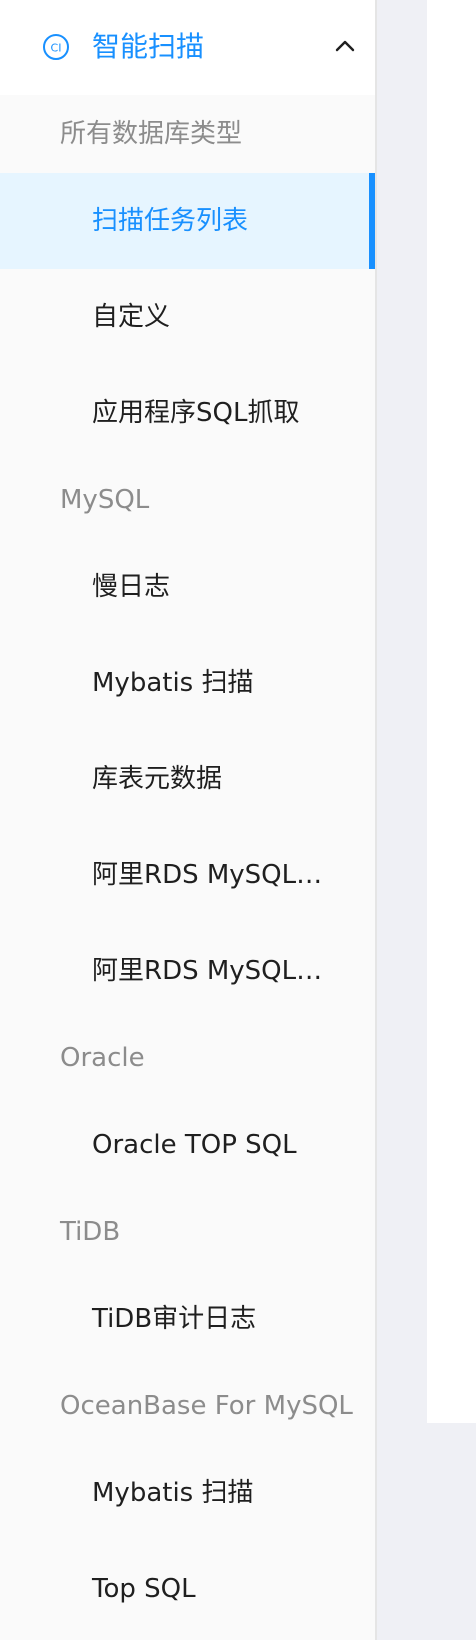  I want to click on menu-item: Top SQL, so click(187, 1589).